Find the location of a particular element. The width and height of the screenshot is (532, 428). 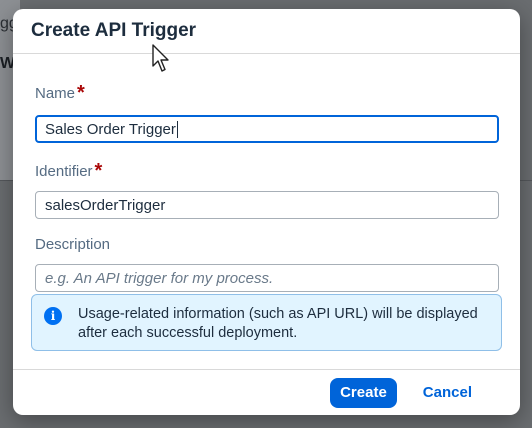

name-label-row: Name * is located at coordinates (267, 93).